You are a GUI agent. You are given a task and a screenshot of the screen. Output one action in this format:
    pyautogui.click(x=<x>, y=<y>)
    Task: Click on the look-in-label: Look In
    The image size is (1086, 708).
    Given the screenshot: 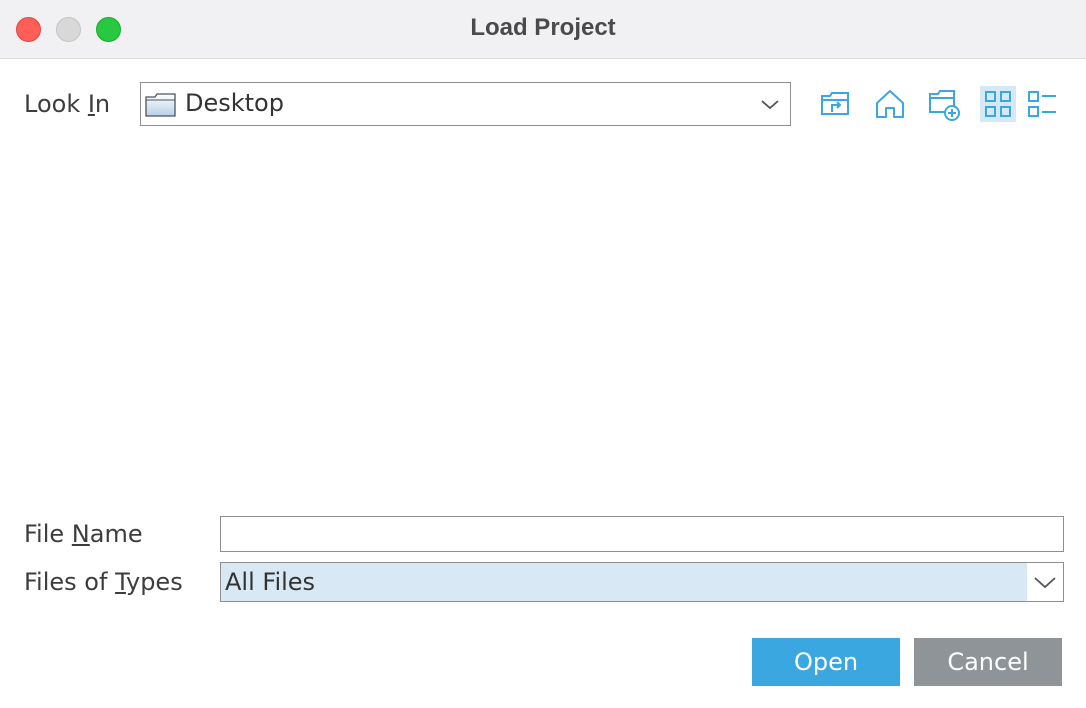 What is the action you would take?
    pyautogui.click(x=67, y=104)
    